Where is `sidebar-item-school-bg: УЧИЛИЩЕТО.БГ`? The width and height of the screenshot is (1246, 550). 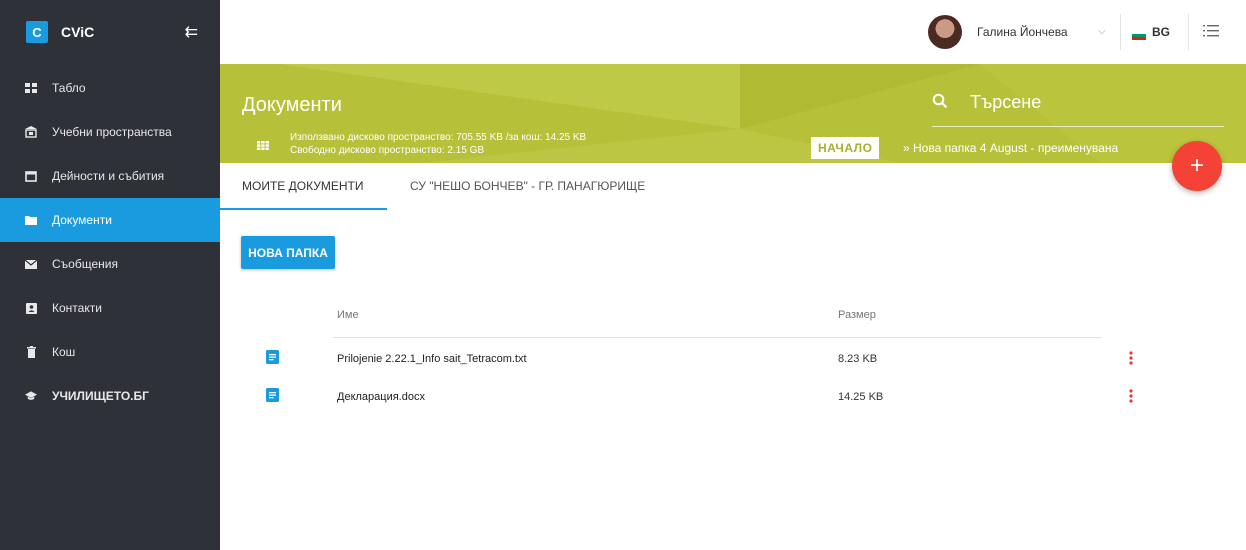
sidebar-item-school-bg: УЧИЛИЩЕТО.БГ is located at coordinates (110, 396).